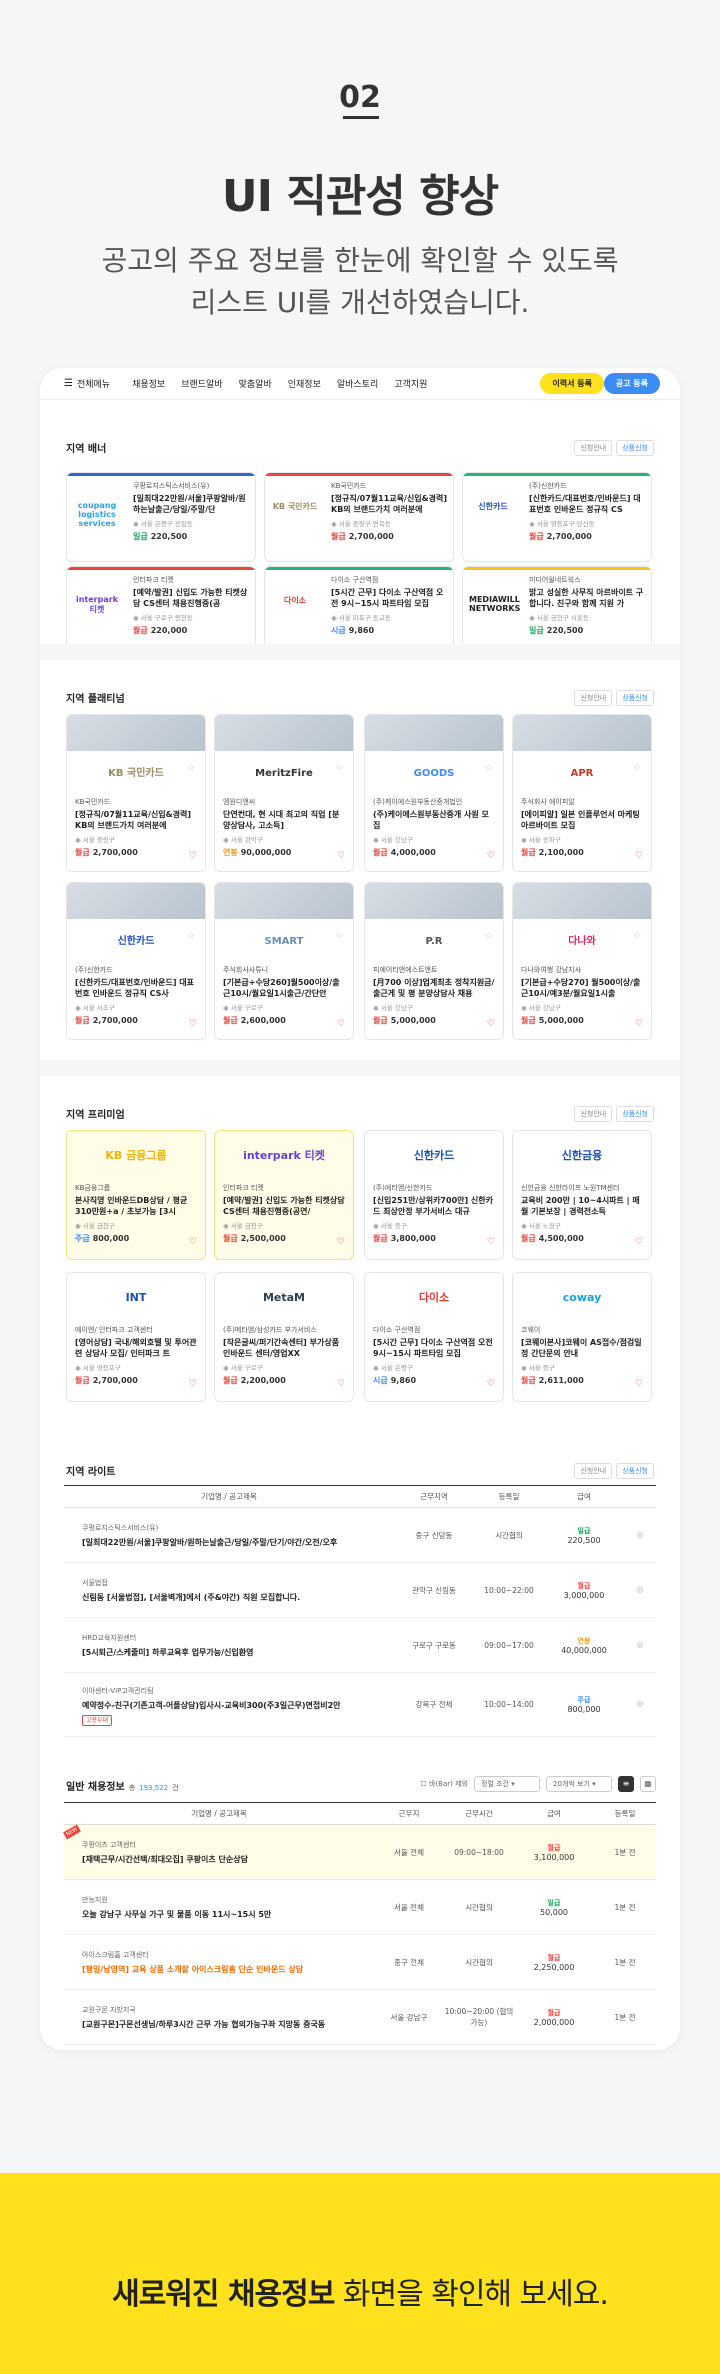 This screenshot has width=720, height=2374. I want to click on job-title: [정규직/07월11교육/신입&경력] KB의 브랜드가치 여러분에, so click(136, 820).